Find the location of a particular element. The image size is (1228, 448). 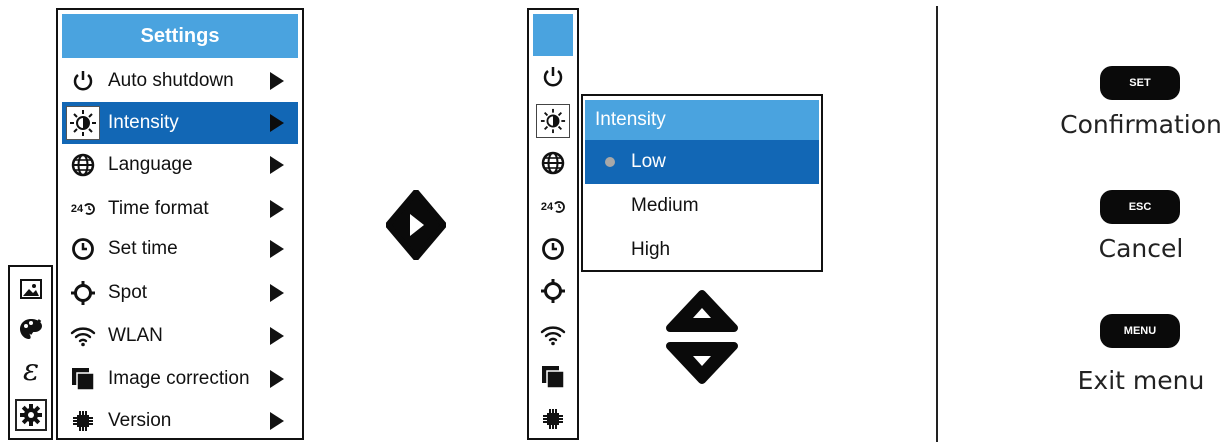

strip-item-spot is located at coordinates (553, 291).